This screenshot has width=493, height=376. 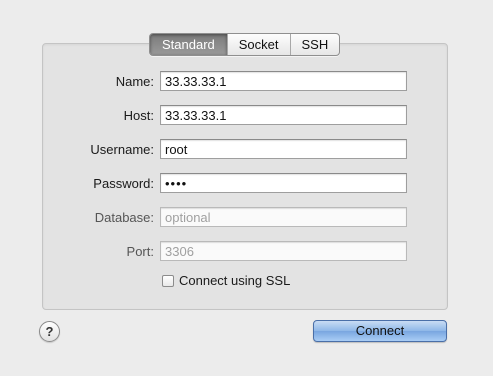 What do you see at coordinates (168, 280) in the screenshot?
I see `ssl-checkbox` at bounding box center [168, 280].